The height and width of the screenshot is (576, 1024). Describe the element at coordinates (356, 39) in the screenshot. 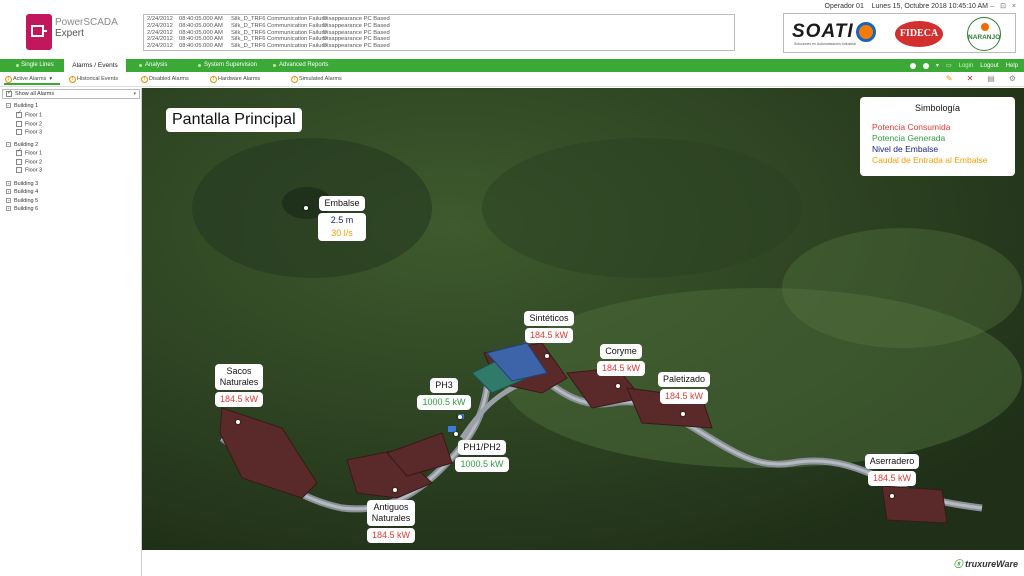

I see `alarm-description: Disappearance PC Based` at that location.